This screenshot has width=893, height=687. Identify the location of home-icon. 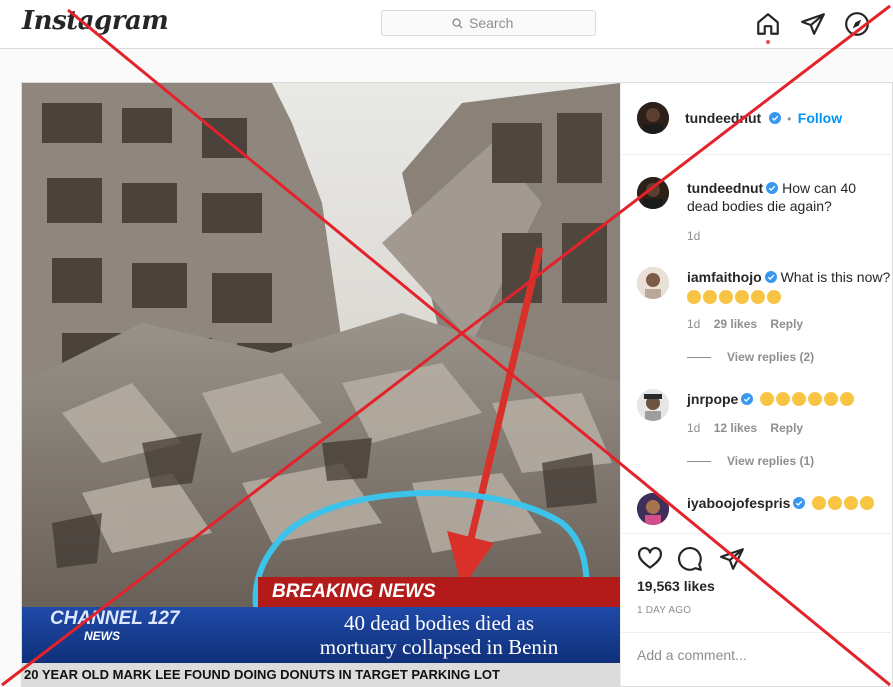
(768, 24).